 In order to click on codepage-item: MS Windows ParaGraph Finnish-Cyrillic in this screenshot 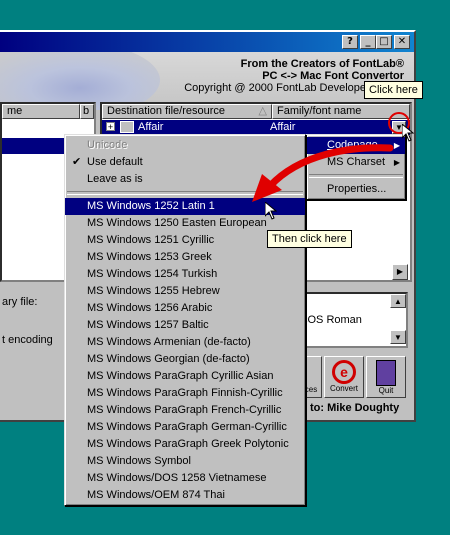, I will do `click(185, 393)`.